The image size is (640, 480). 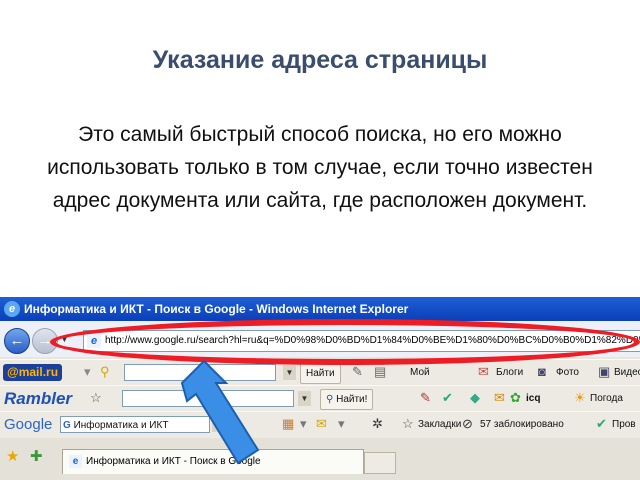 I want to click on pointer-arrow-shape, so click(x=220, y=412).